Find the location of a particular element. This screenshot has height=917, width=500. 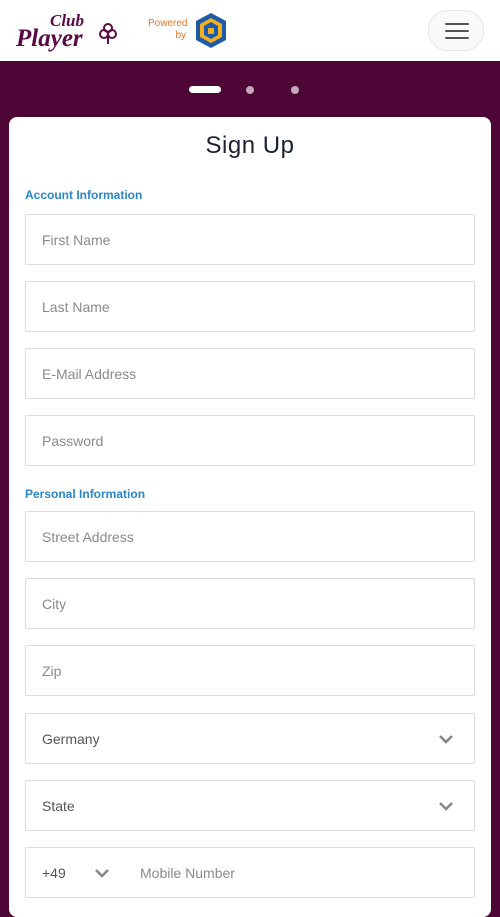

top-header: Club Player Powered by is located at coordinates (250, 30).